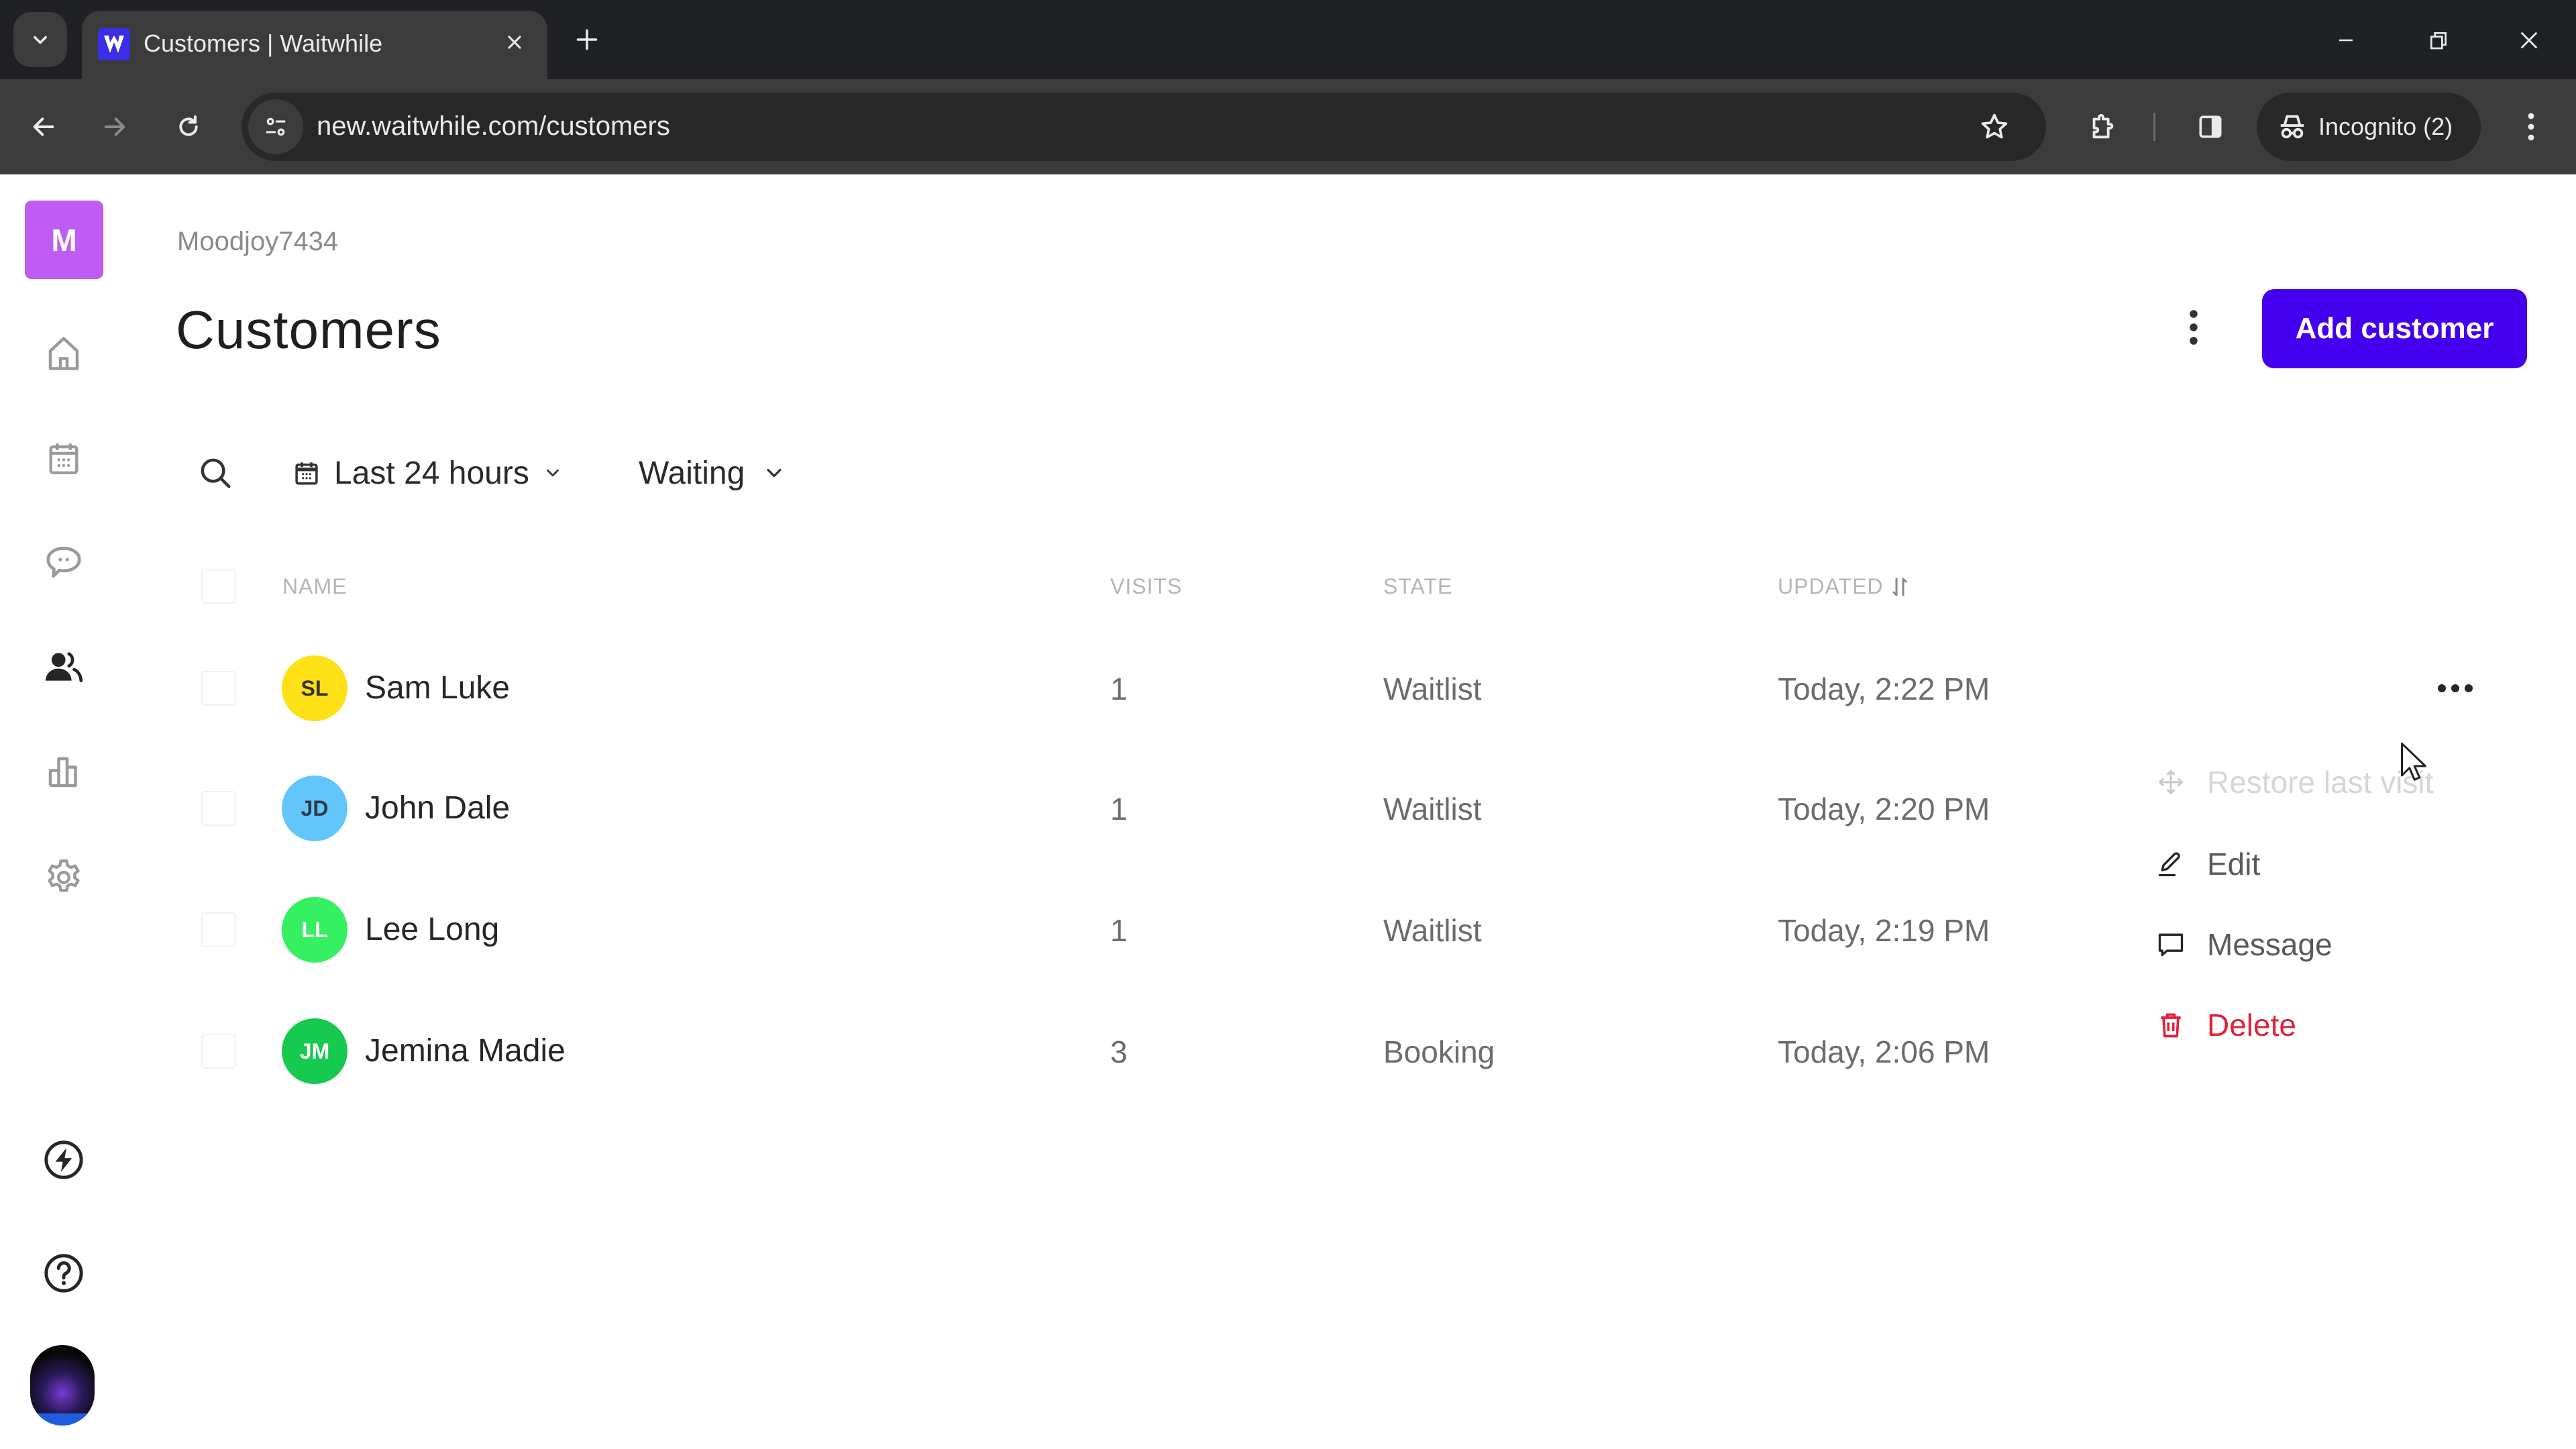  What do you see at coordinates (2171, 864) in the screenshot?
I see `pencil-icon` at bounding box center [2171, 864].